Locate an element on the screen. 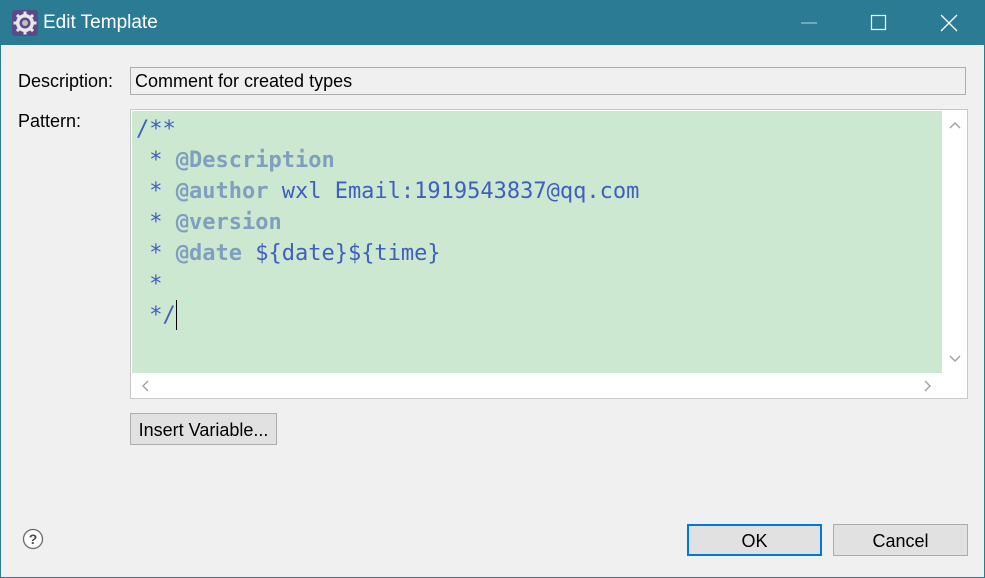  code-line-6: * is located at coordinates (149, 284).